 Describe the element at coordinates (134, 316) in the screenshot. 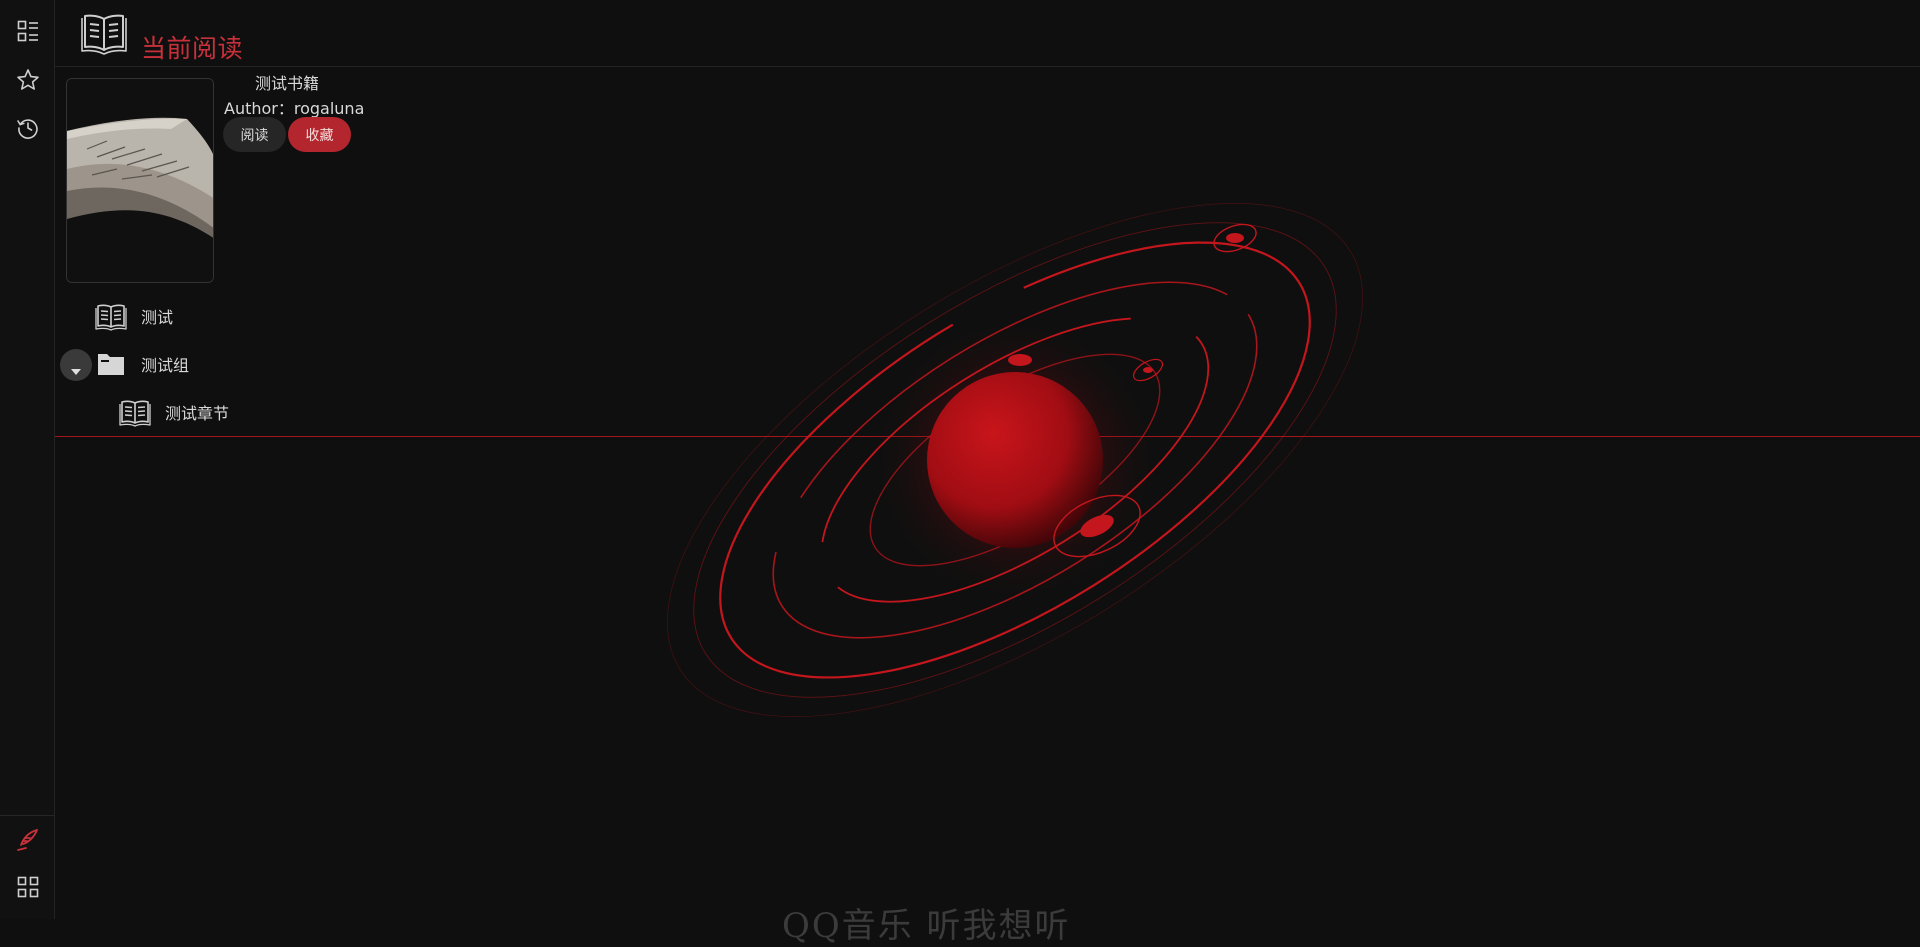

I see `tree-item-book: 测试` at that location.